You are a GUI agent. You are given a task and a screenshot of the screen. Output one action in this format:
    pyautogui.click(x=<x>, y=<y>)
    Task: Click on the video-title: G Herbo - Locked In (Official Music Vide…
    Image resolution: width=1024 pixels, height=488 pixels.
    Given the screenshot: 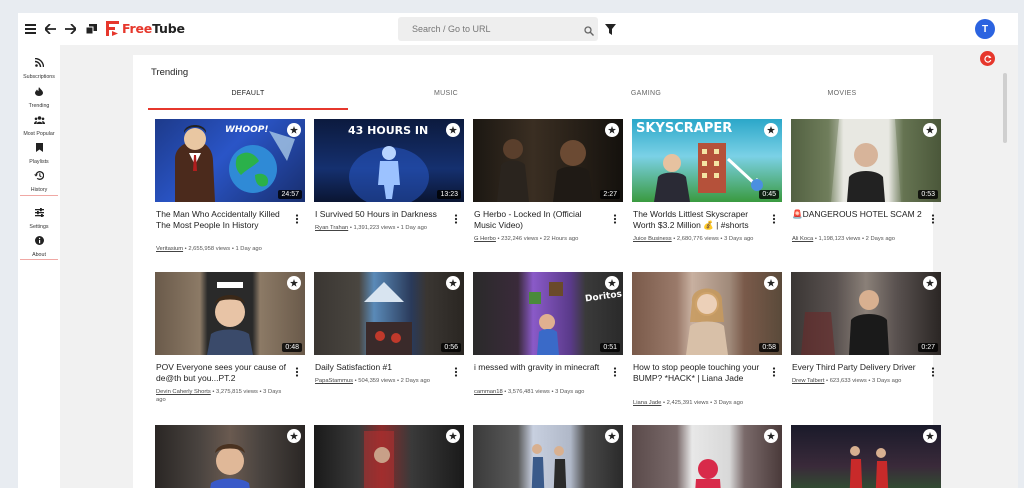 What is the action you would take?
    pyautogui.click(x=540, y=220)
    